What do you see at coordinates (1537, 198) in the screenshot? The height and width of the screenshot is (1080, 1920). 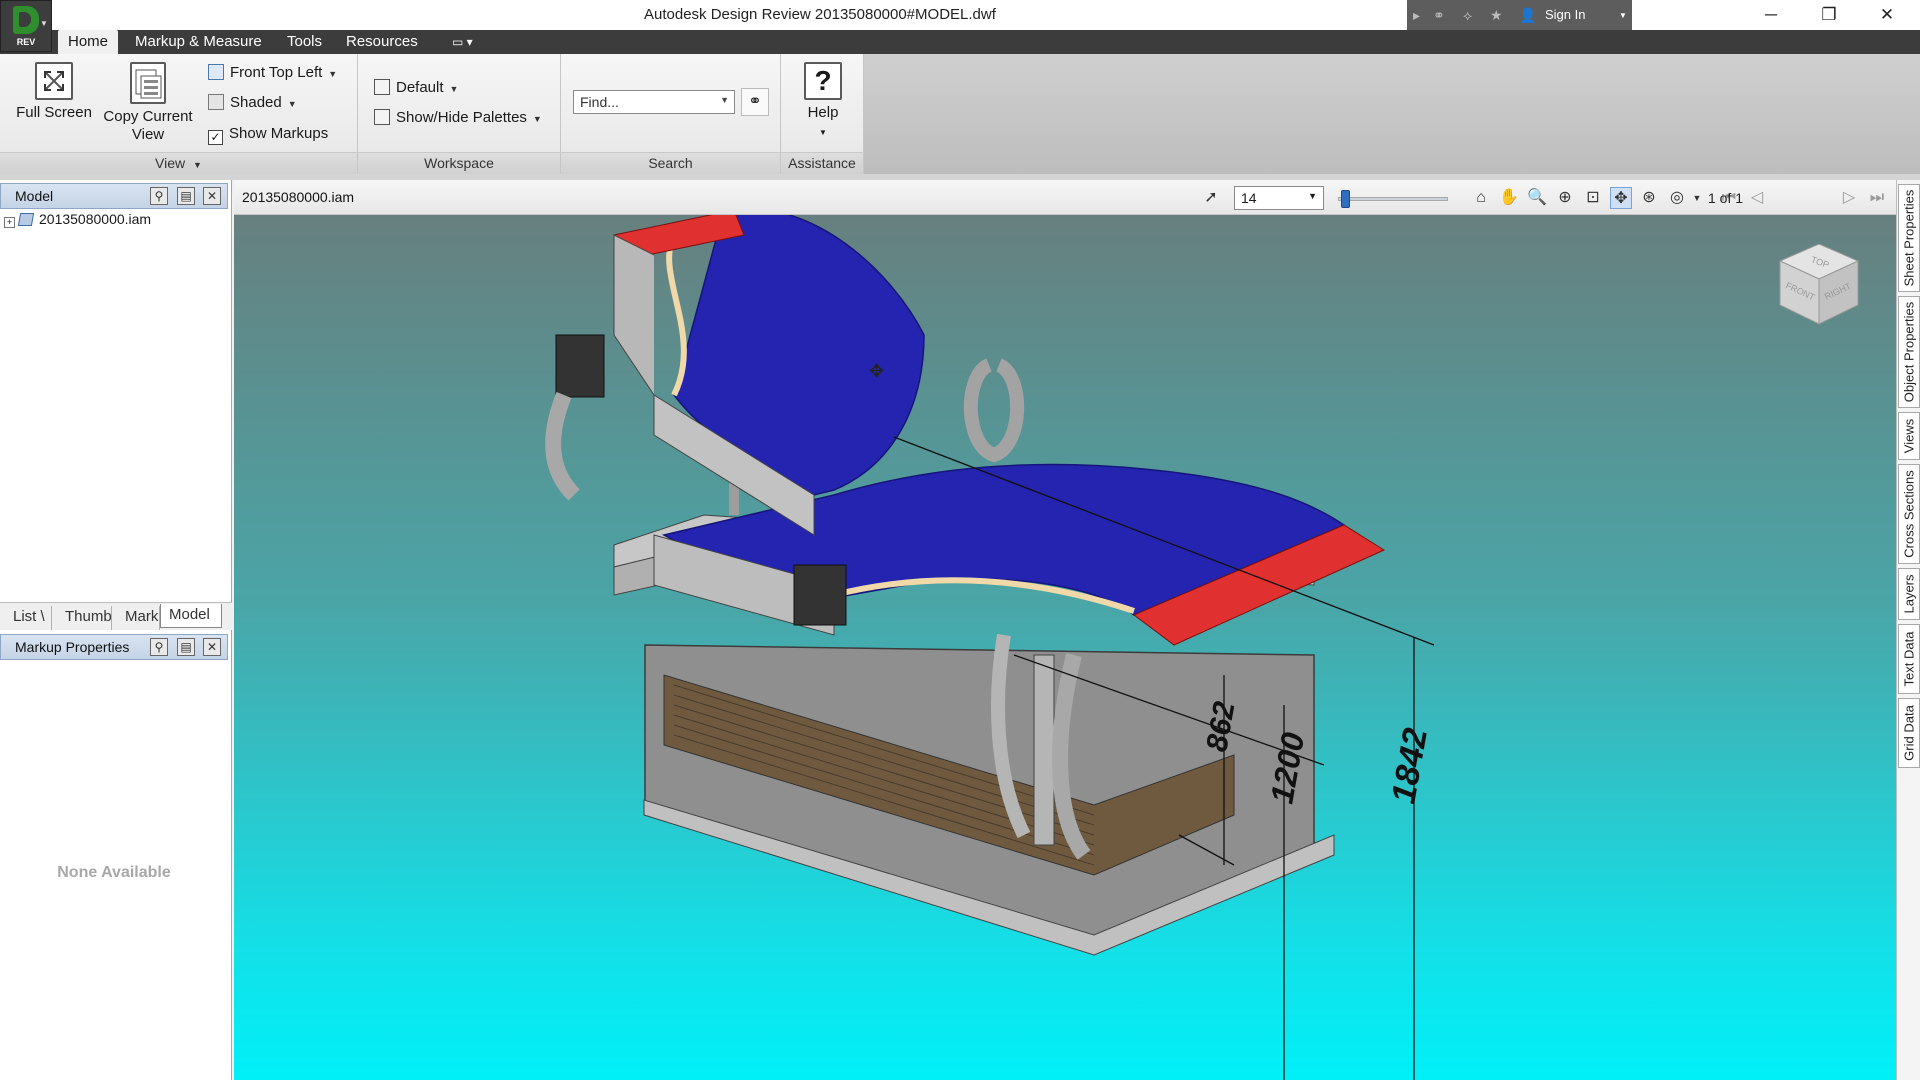 I see `zoom-icon: 🔍` at bounding box center [1537, 198].